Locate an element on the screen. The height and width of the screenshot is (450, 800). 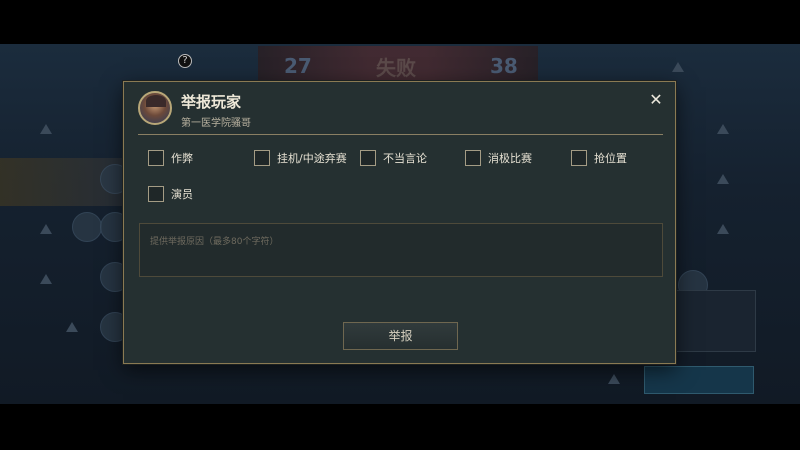
option-abusive-language: 不当言论 is located at coordinates (393, 158).